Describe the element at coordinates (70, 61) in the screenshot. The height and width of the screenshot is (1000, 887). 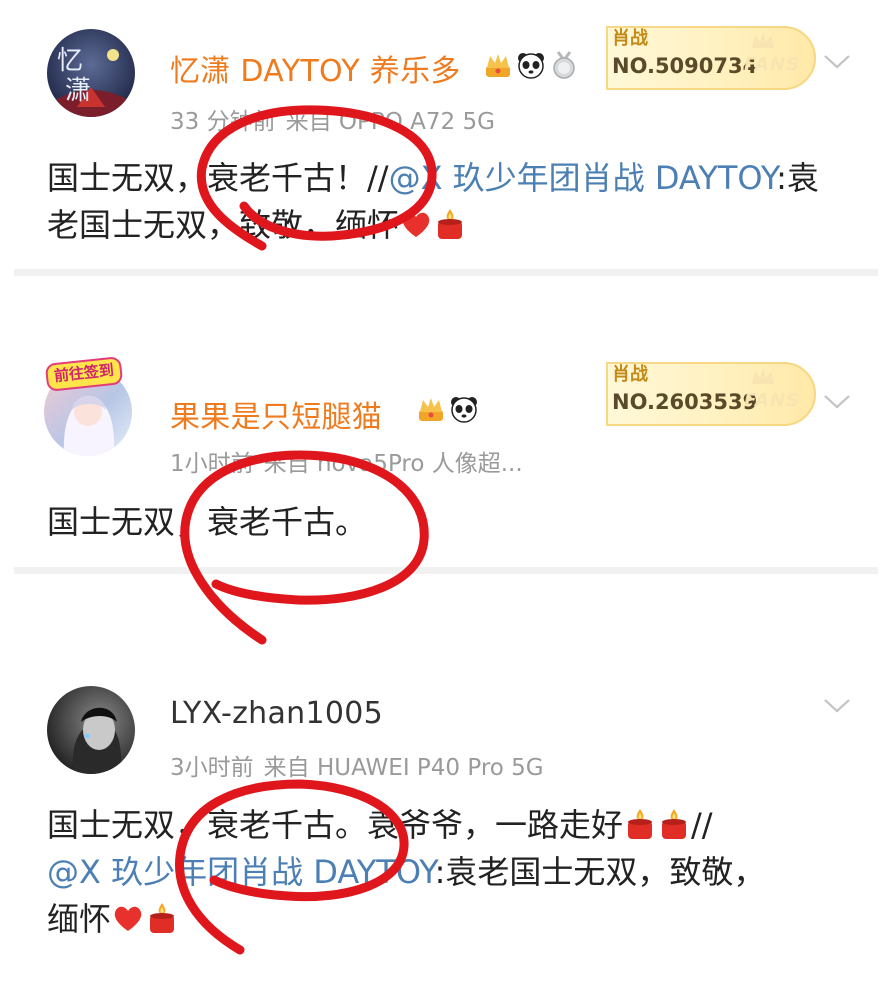
I see `svg-text: 忆` at that location.